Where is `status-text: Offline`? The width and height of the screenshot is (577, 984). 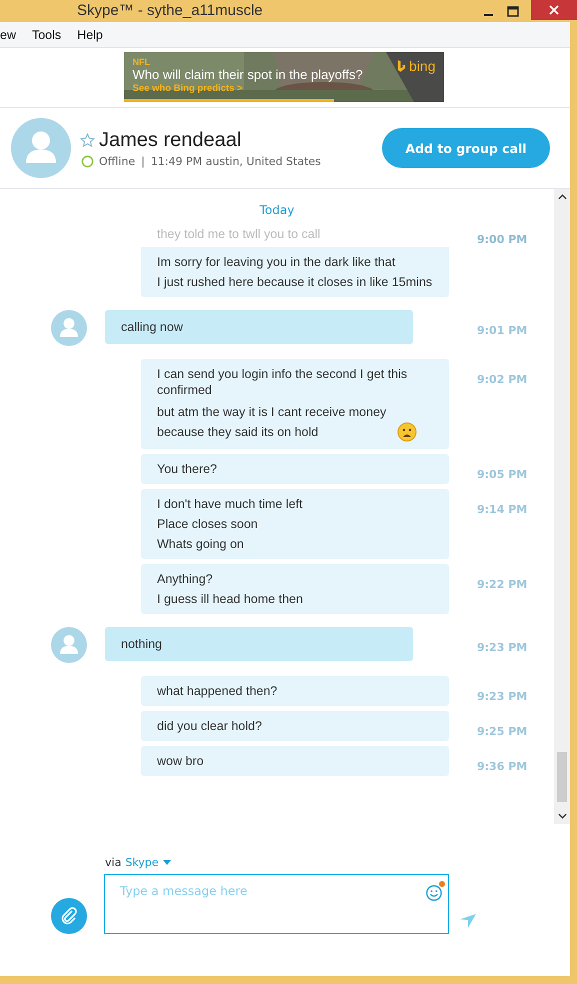 status-text: Offline is located at coordinates (117, 161).